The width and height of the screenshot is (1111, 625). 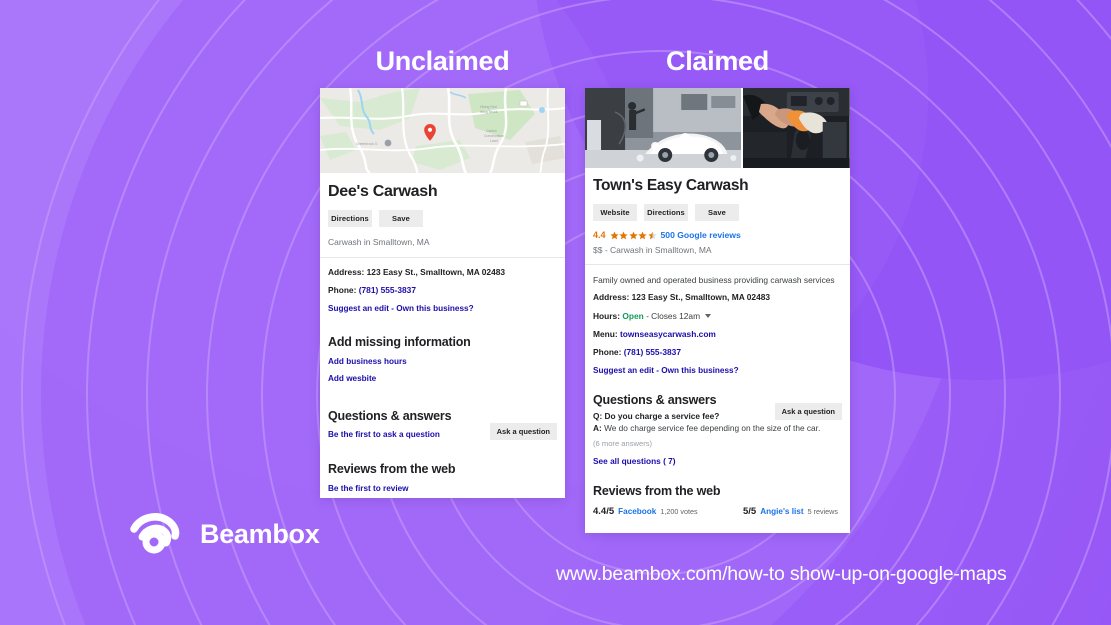 What do you see at coordinates (494, 136) in the screenshot?
I see `svg-text: Conservation` at bounding box center [494, 136].